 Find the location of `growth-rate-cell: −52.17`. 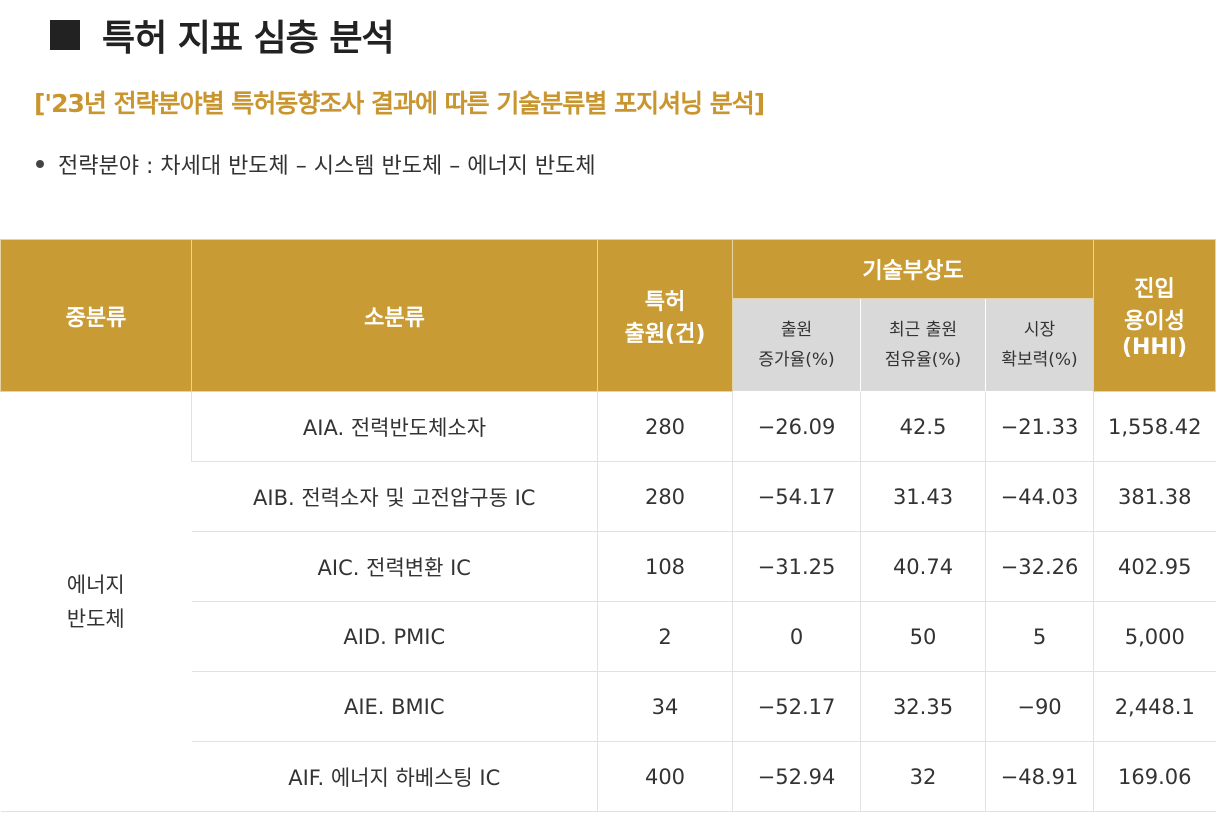

growth-rate-cell: −52.17 is located at coordinates (796, 706).